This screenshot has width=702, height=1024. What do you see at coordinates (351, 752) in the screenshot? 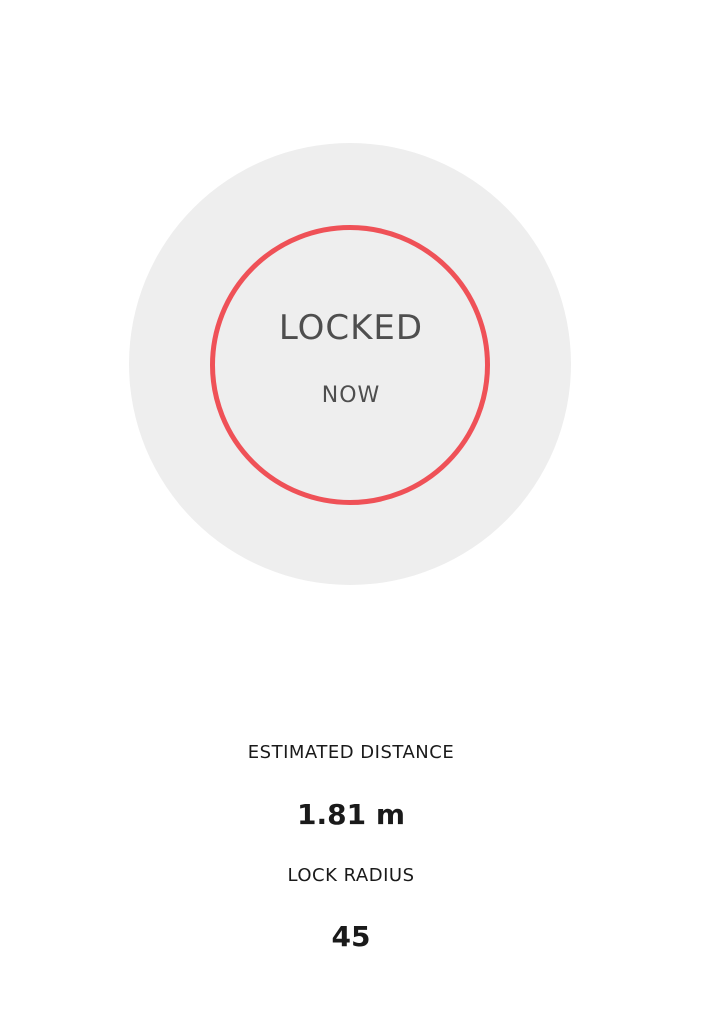
I see `estimated-distance-label: ESTIMATED DISTANCE` at bounding box center [351, 752].